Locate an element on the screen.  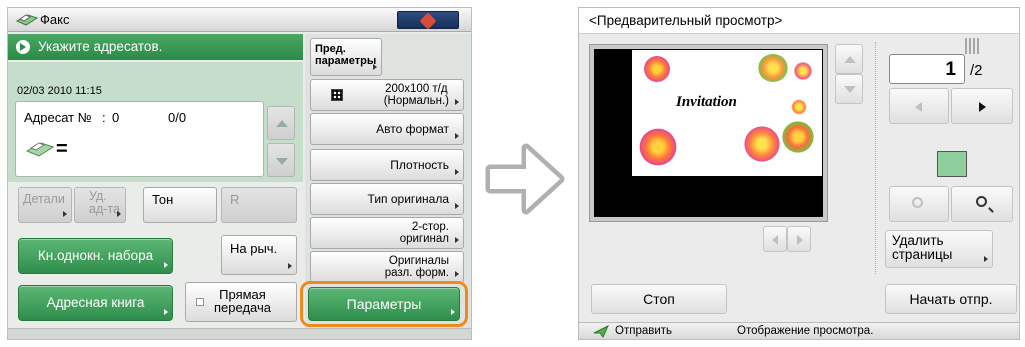
delete-pages-button: Удалить страницы is located at coordinates (939, 249).